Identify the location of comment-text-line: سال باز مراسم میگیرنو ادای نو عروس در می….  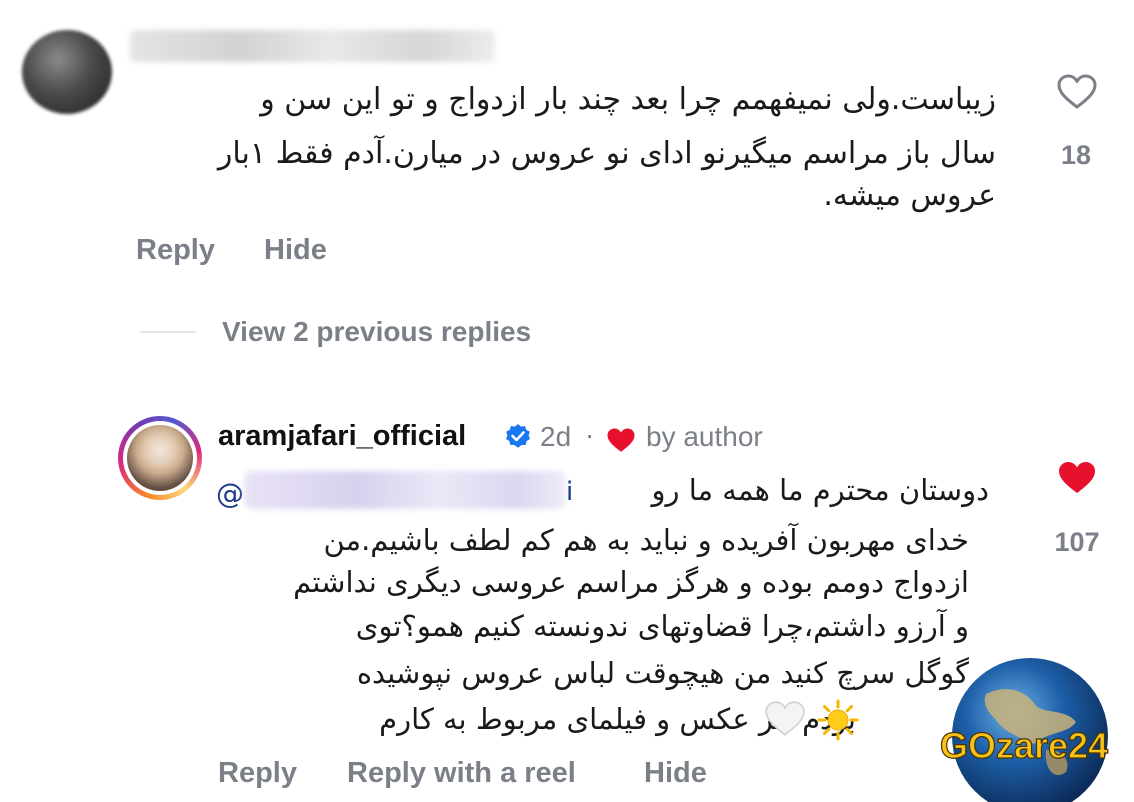
(606, 153).